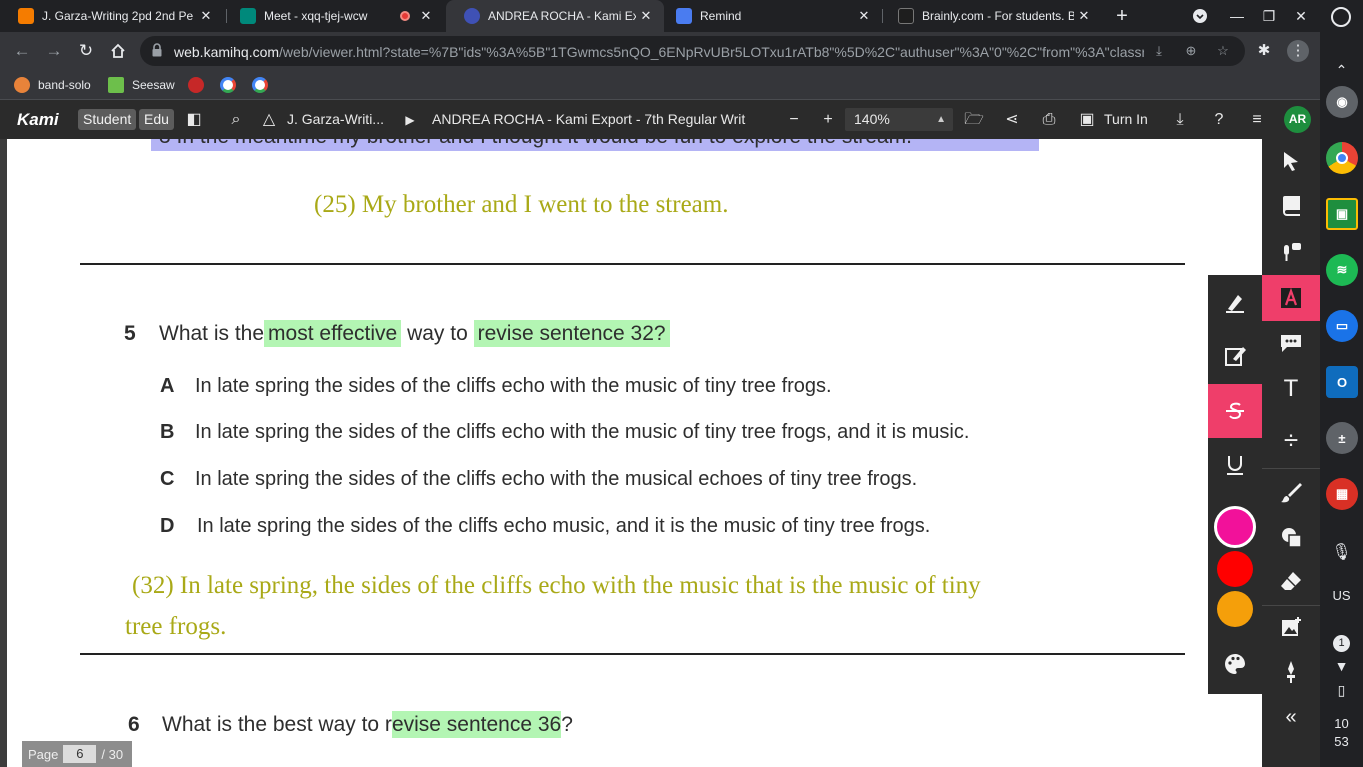  Describe the element at coordinates (828, 120) in the screenshot. I see `zoom-in-icon: +` at that location.